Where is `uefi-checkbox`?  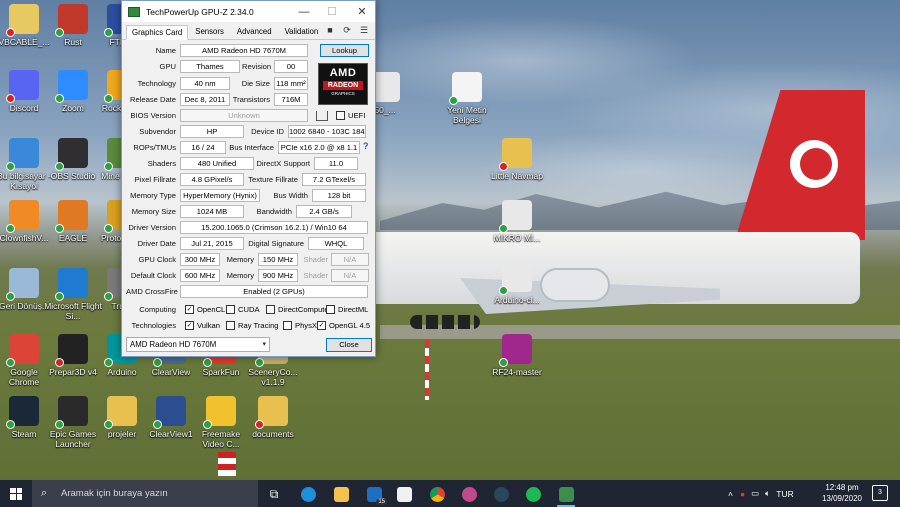 uefi-checkbox is located at coordinates (340, 115).